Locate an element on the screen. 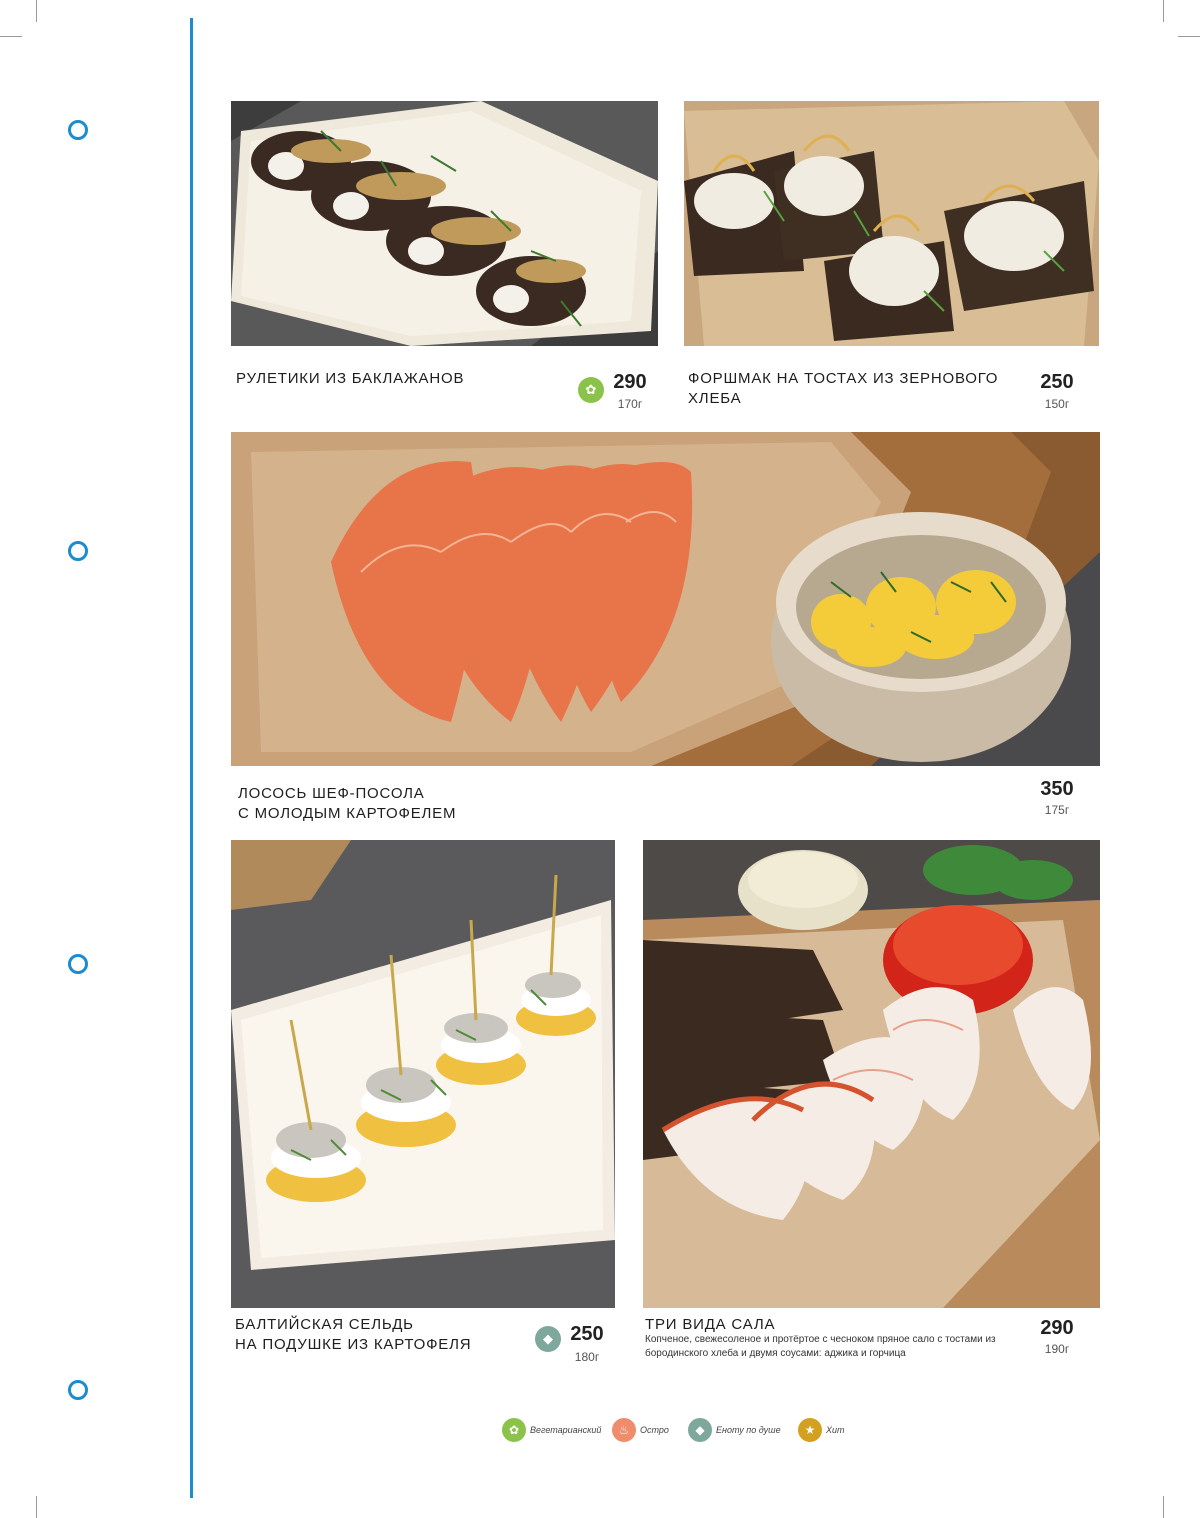  dish-weight: 150г is located at coordinates (1057, 404).